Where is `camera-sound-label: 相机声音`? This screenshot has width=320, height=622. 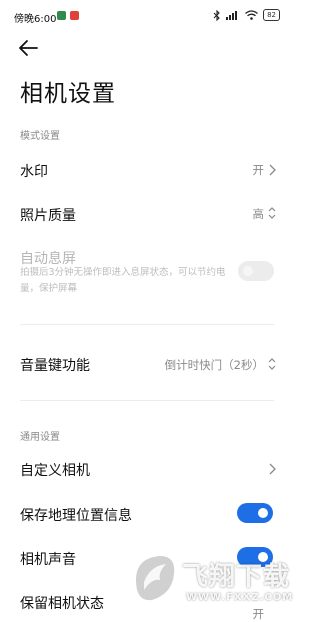
camera-sound-label: 相机声音 is located at coordinates (48, 560).